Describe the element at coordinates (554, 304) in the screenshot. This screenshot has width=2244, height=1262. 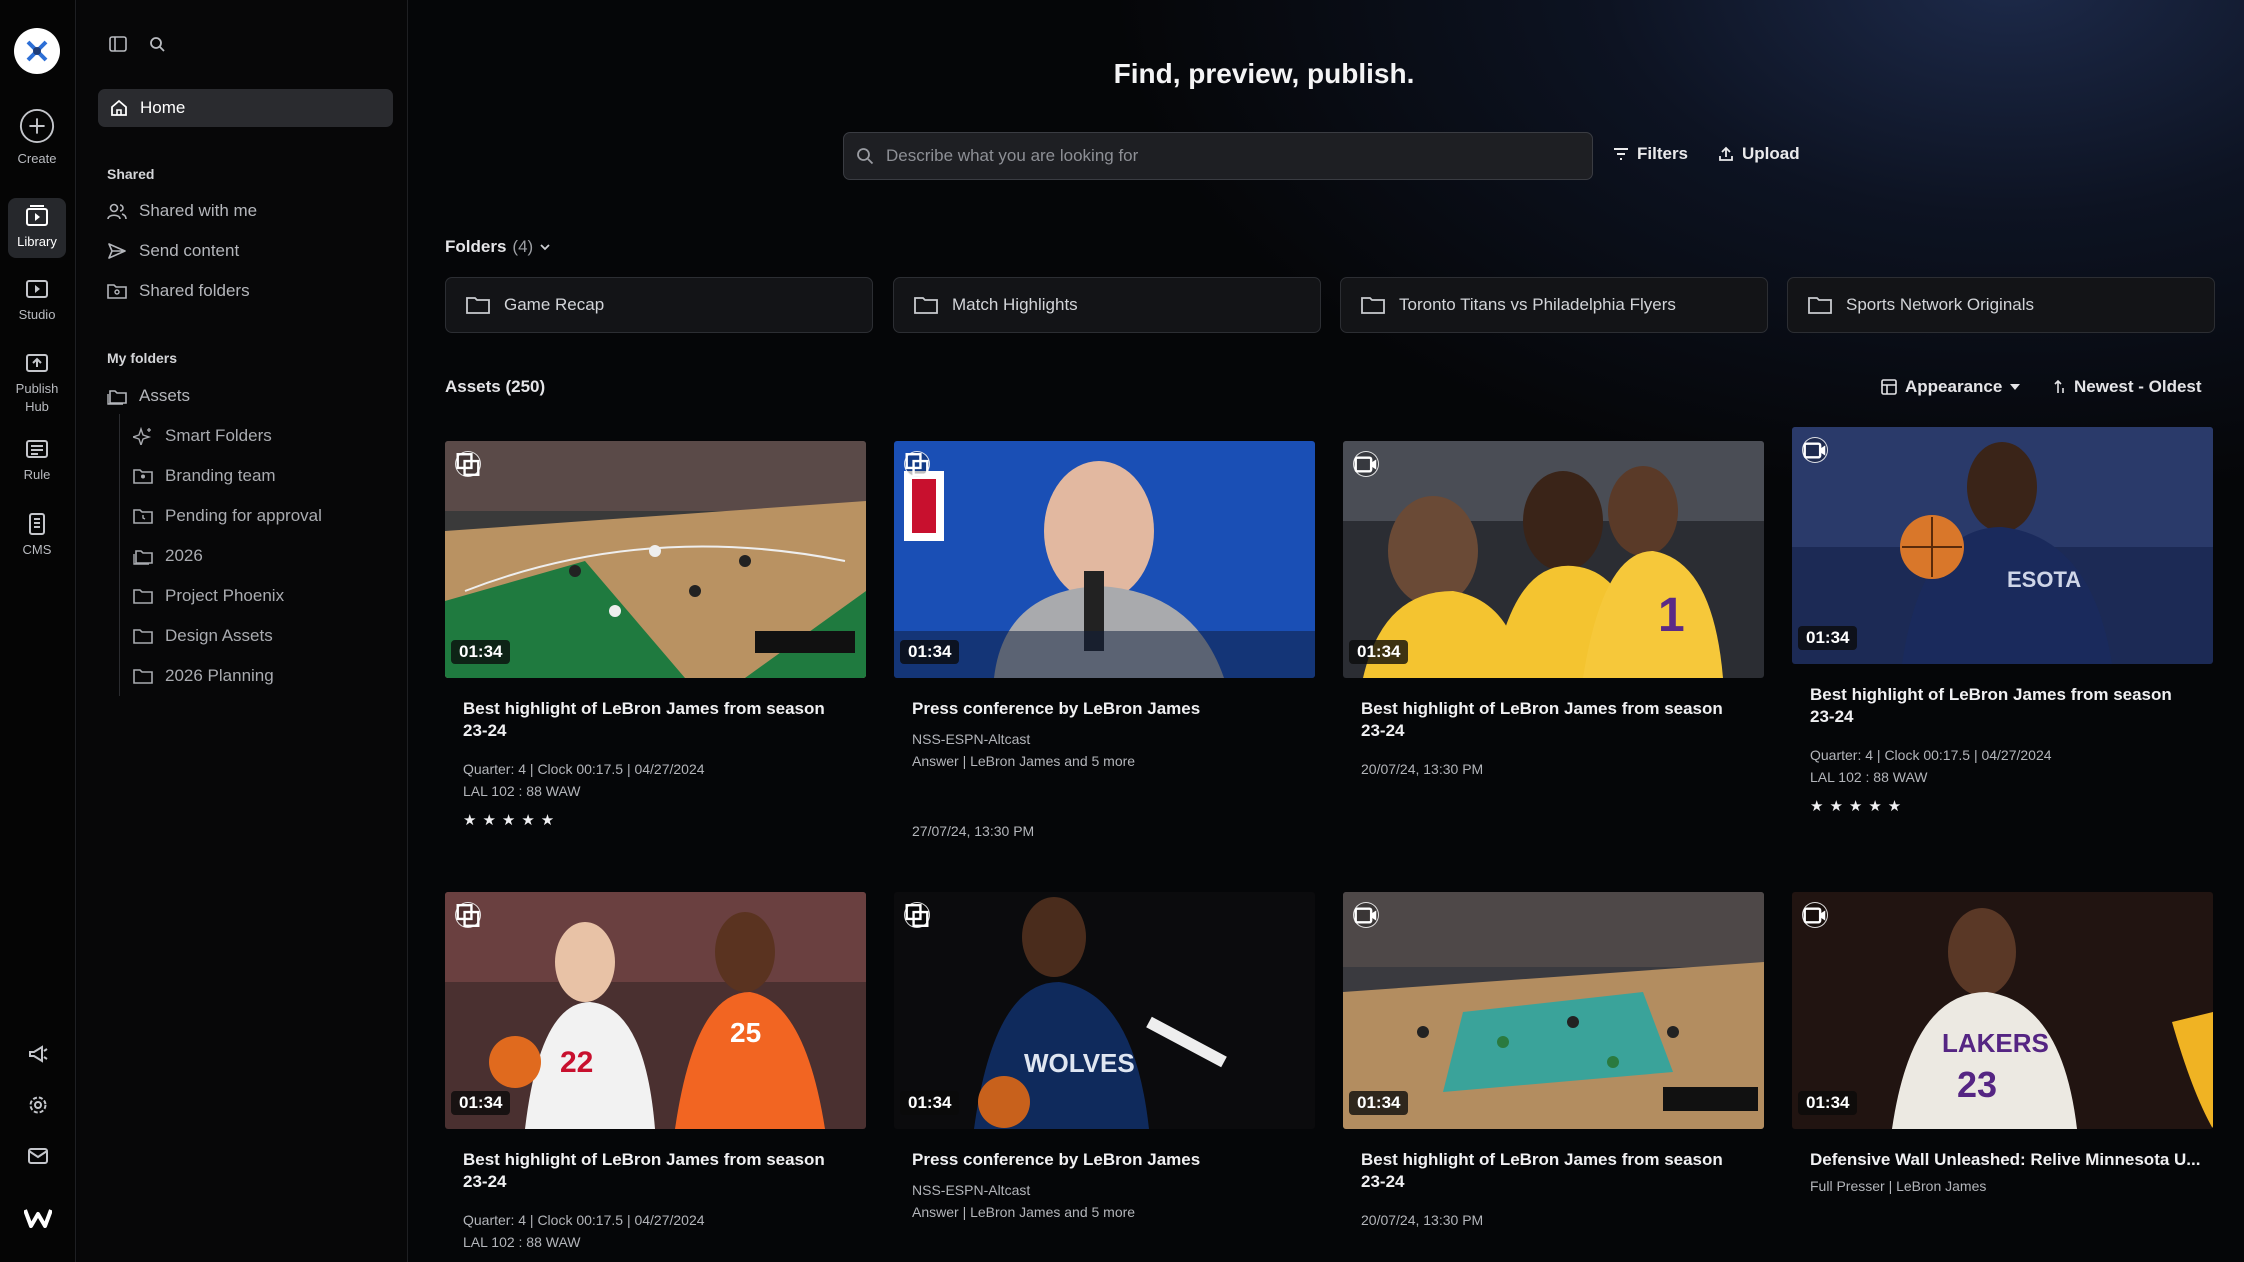
I see `folder-name: Game Recap` at that location.